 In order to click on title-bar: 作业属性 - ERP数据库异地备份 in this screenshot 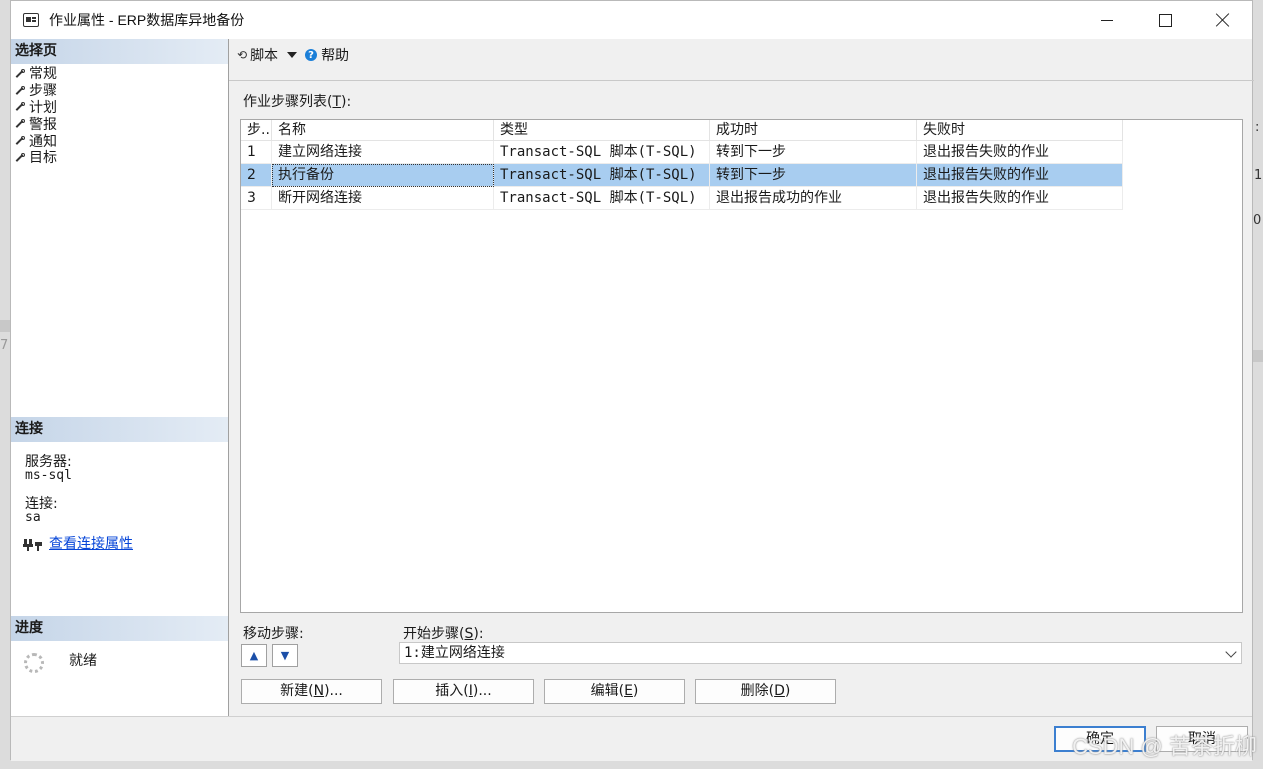, I will do `click(631, 20)`.